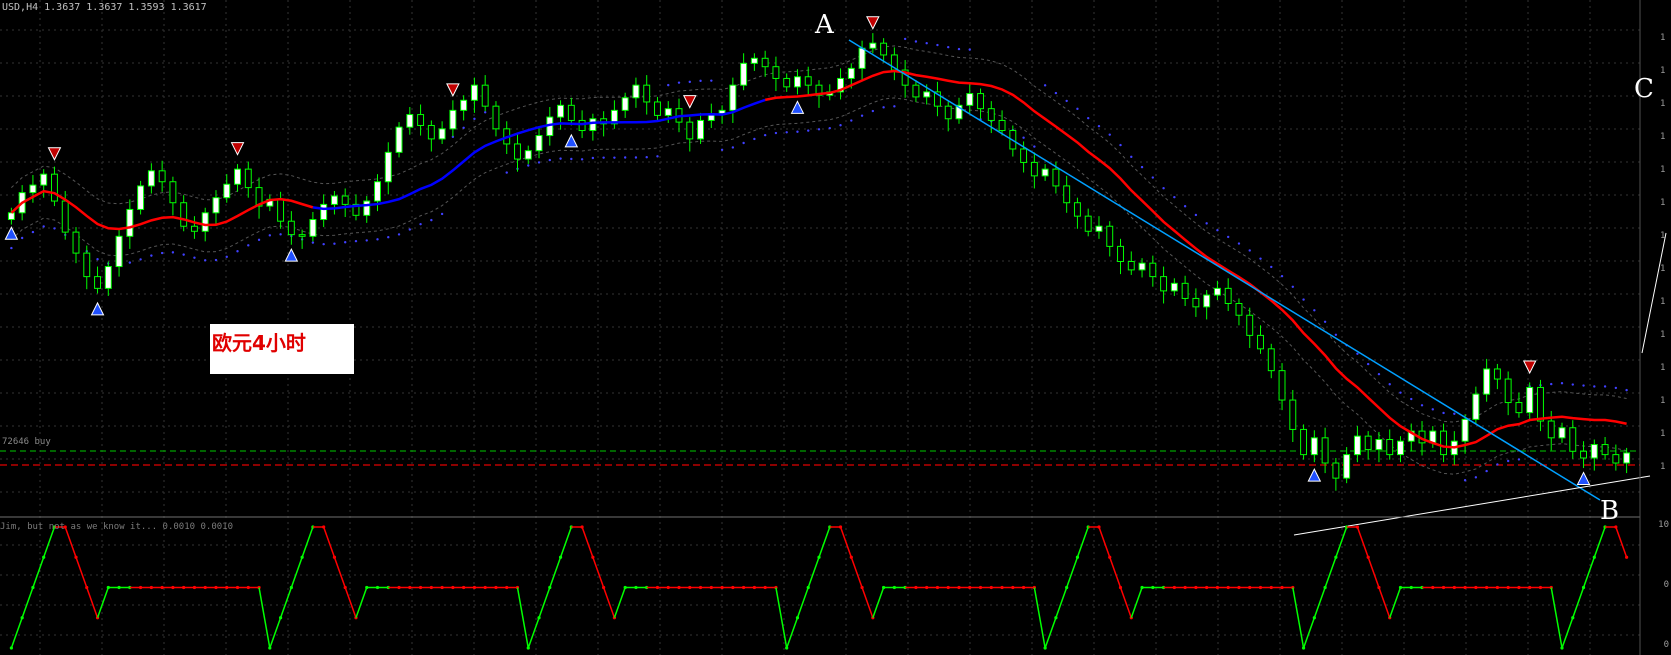 The width and height of the screenshot is (1671, 655). What do you see at coordinates (1644, 89) in the screenshot?
I see `point-c-label: C` at bounding box center [1644, 89].